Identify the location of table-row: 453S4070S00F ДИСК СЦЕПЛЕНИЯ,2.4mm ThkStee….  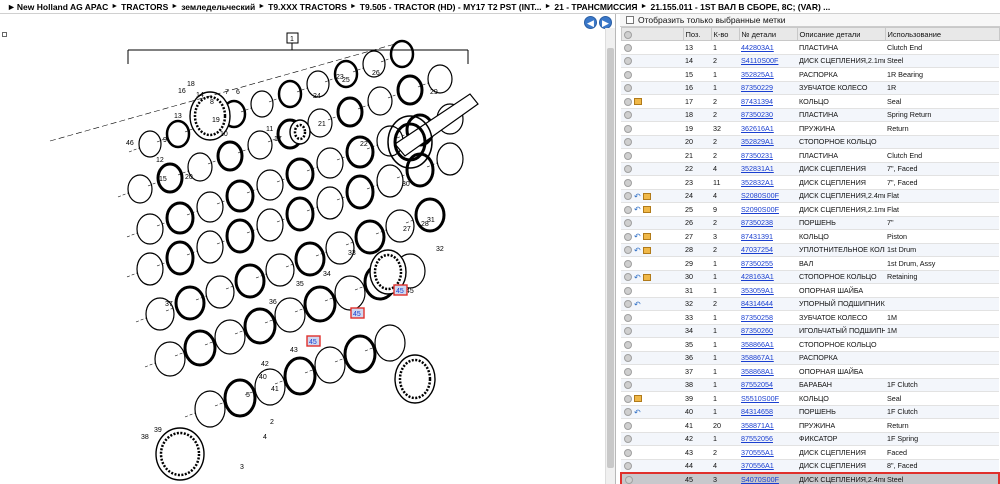
(810, 477).